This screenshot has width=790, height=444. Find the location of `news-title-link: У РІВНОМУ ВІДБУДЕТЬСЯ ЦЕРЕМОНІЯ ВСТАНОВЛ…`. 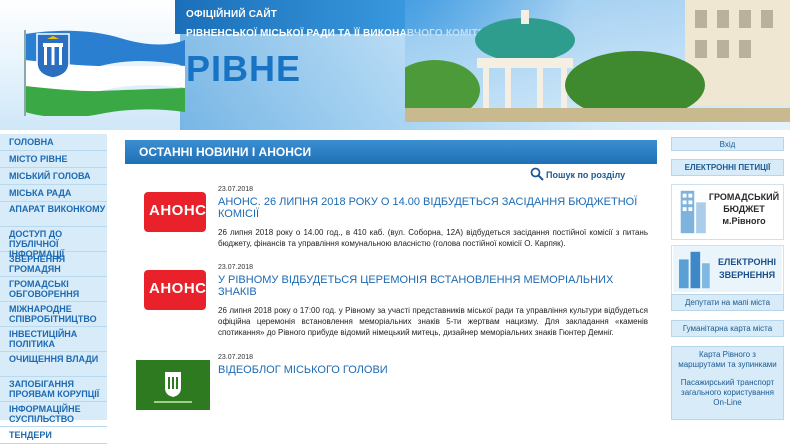

news-title-link: У РІВНОМУ ВІДБУДЕТЬСЯ ЦЕРЕМОНІЯ ВСТАНОВЛ… is located at coordinates (428, 286).